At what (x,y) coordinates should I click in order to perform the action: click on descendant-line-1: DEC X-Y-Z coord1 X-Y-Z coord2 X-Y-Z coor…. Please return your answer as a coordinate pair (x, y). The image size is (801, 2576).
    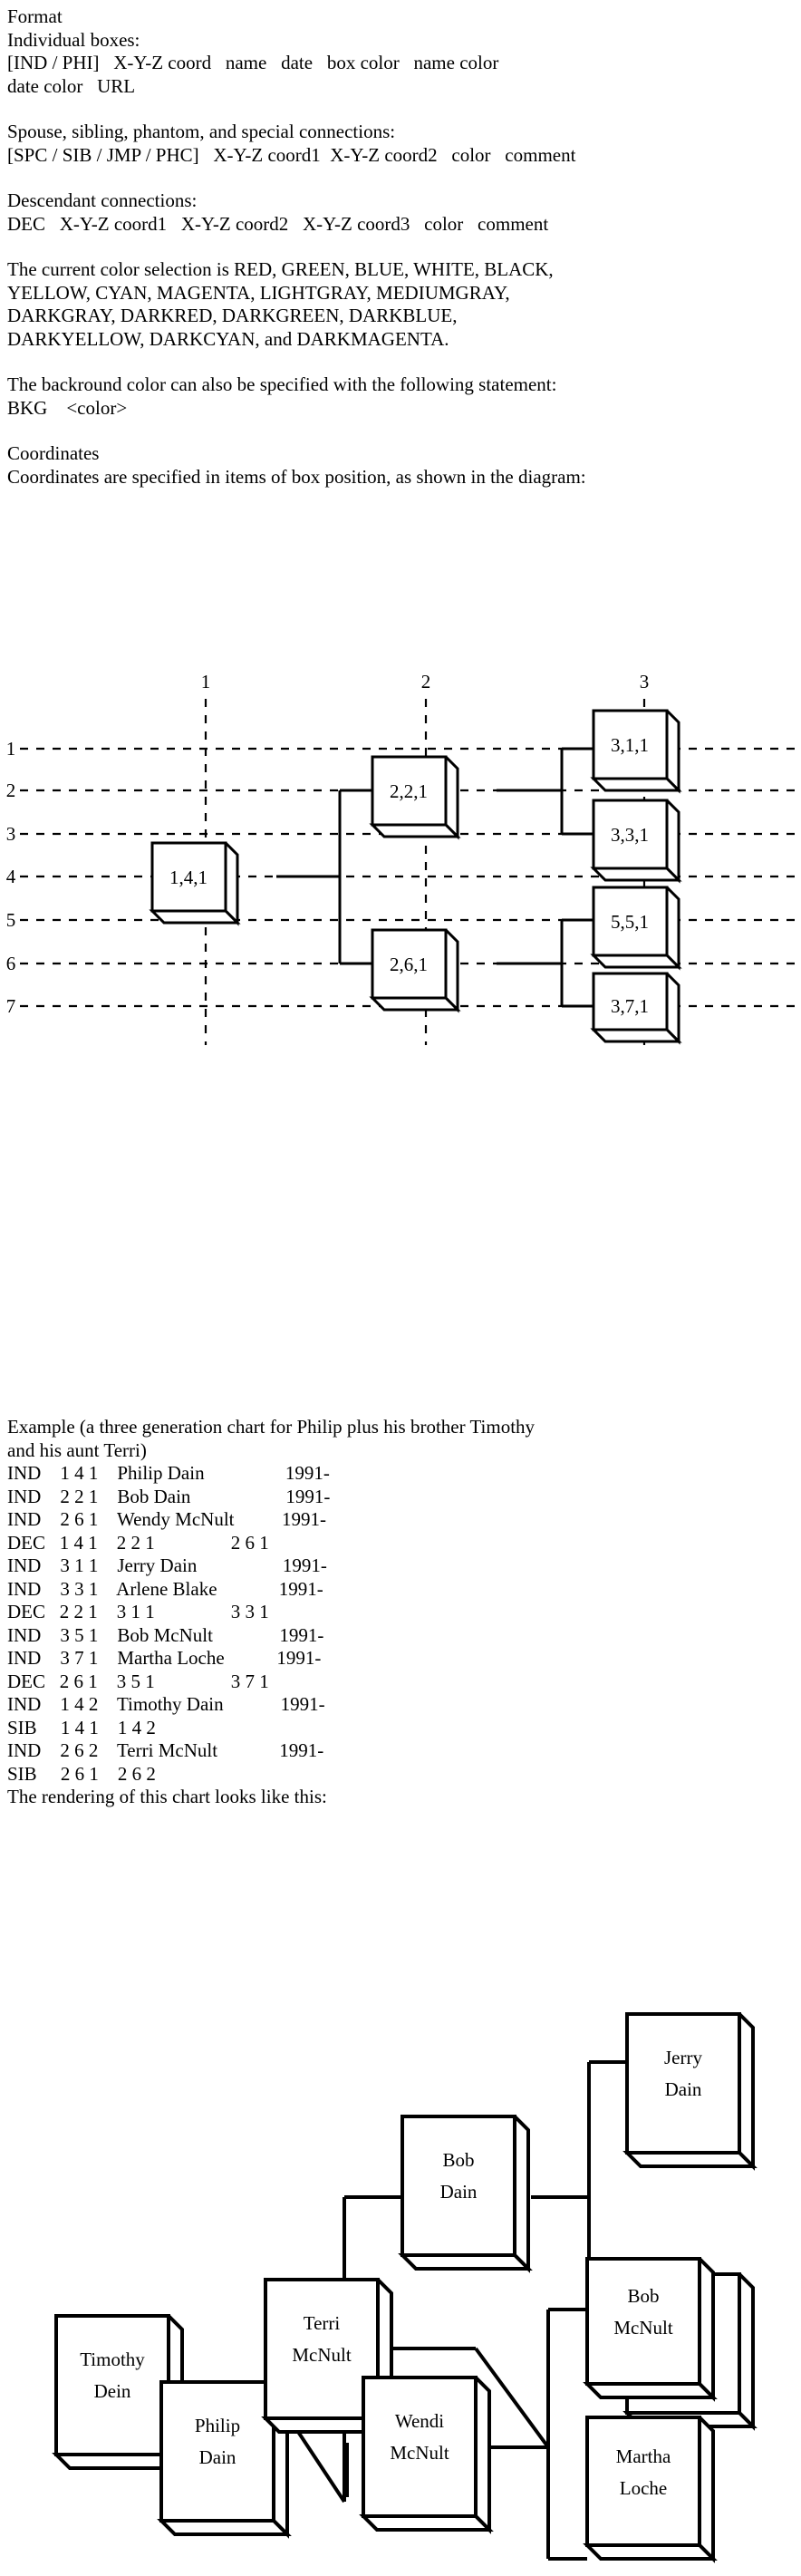
    Looking at the image, I should click on (278, 223).